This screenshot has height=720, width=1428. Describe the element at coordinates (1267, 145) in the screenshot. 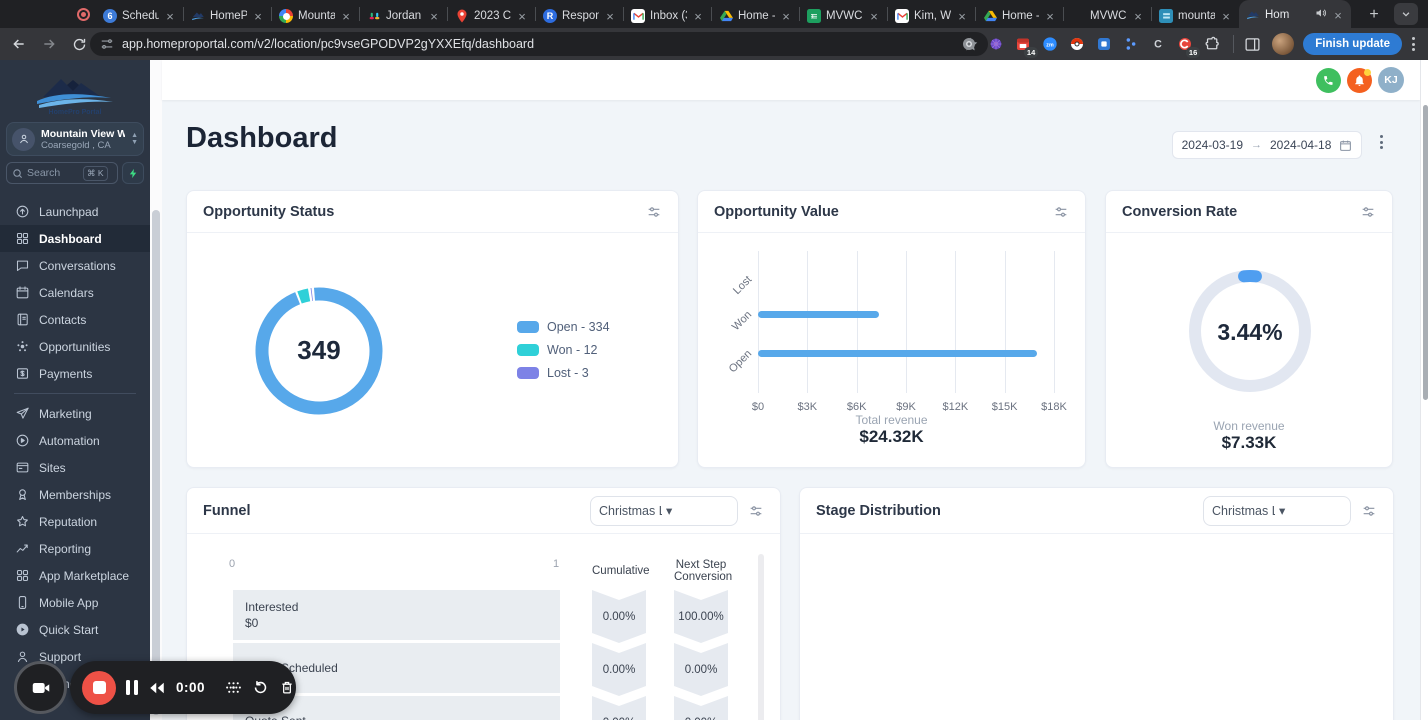

I see `date-range-picker: 2024-03-19 → 2024-04-18` at that location.